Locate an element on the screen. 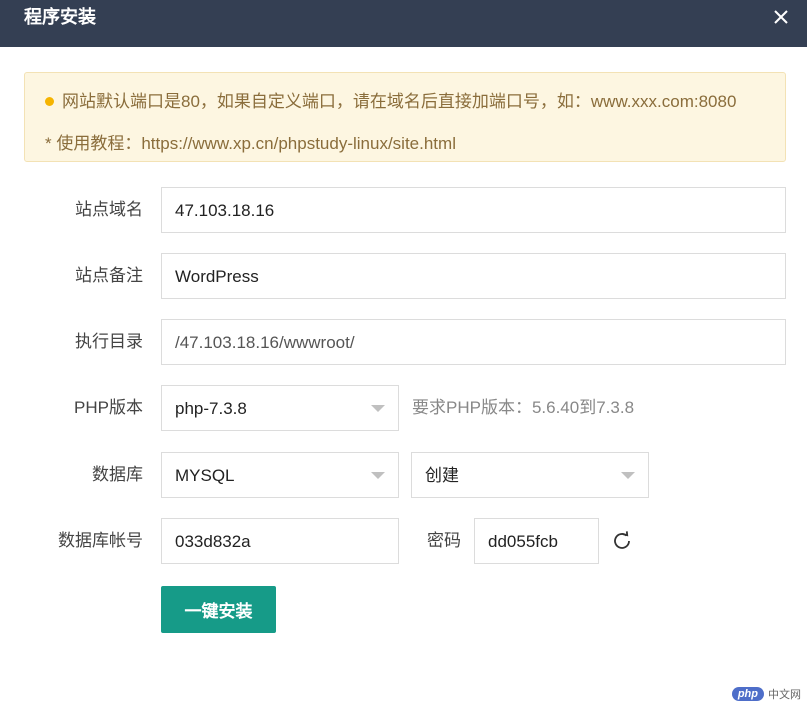 This screenshot has height=708, width=807. db-label: 数据库 is located at coordinates (117, 474).